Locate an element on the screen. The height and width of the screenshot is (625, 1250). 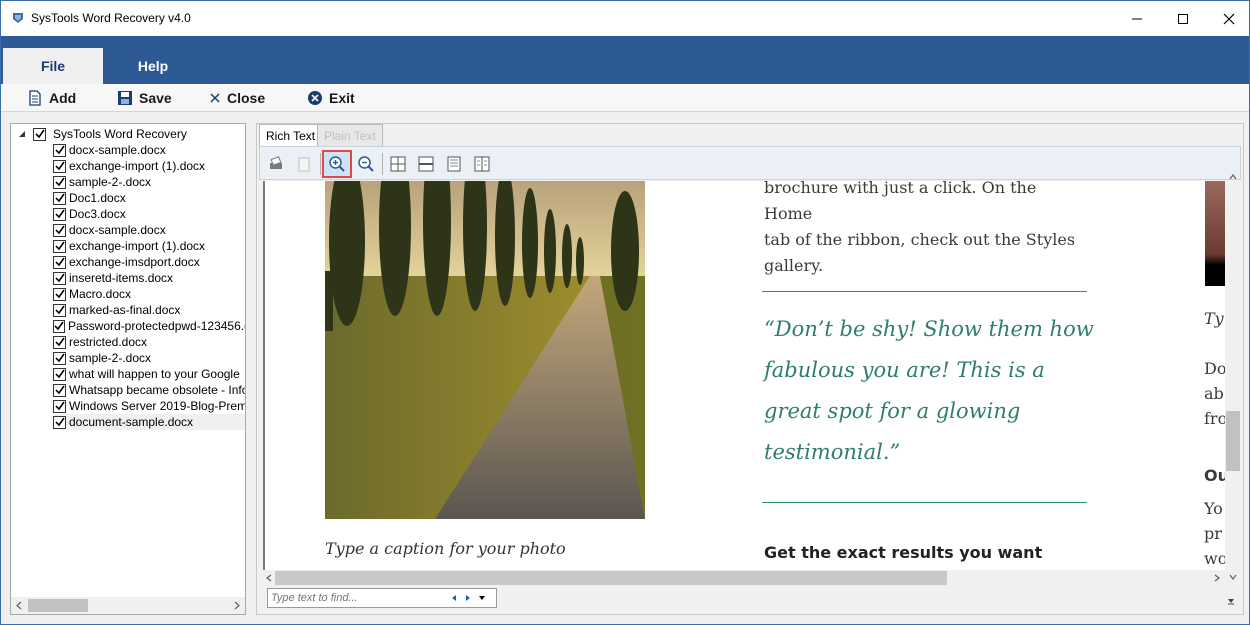
tree-item: Windows Server 2019-Blog-Prem is located at coordinates (149, 406).